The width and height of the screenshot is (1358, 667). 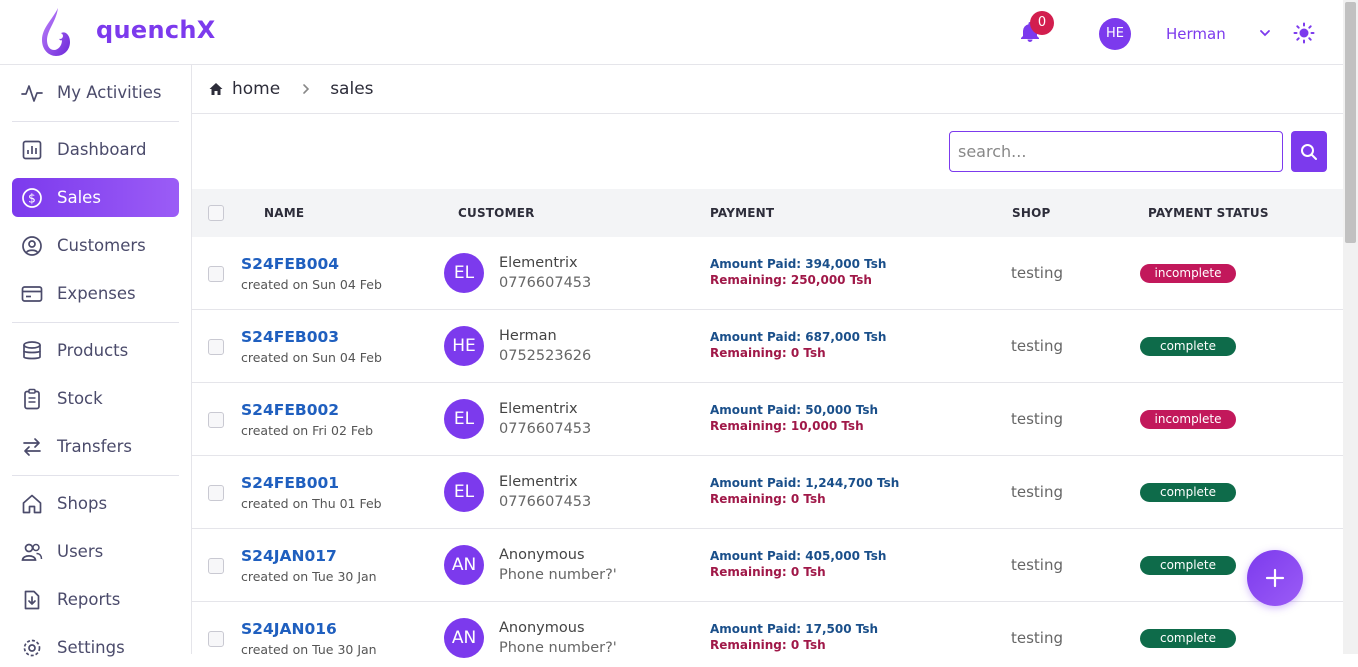 What do you see at coordinates (1208, 213) in the screenshot?
I see `column-header-payment-status: PAYMENT STATUS` at bounding box center [1208, 213].